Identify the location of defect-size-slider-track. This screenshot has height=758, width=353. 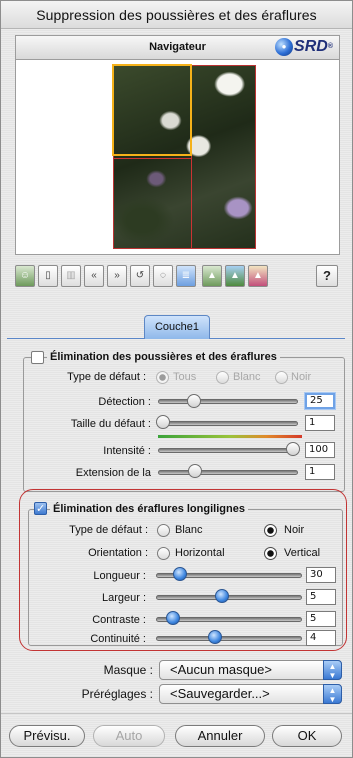
(228, 423).